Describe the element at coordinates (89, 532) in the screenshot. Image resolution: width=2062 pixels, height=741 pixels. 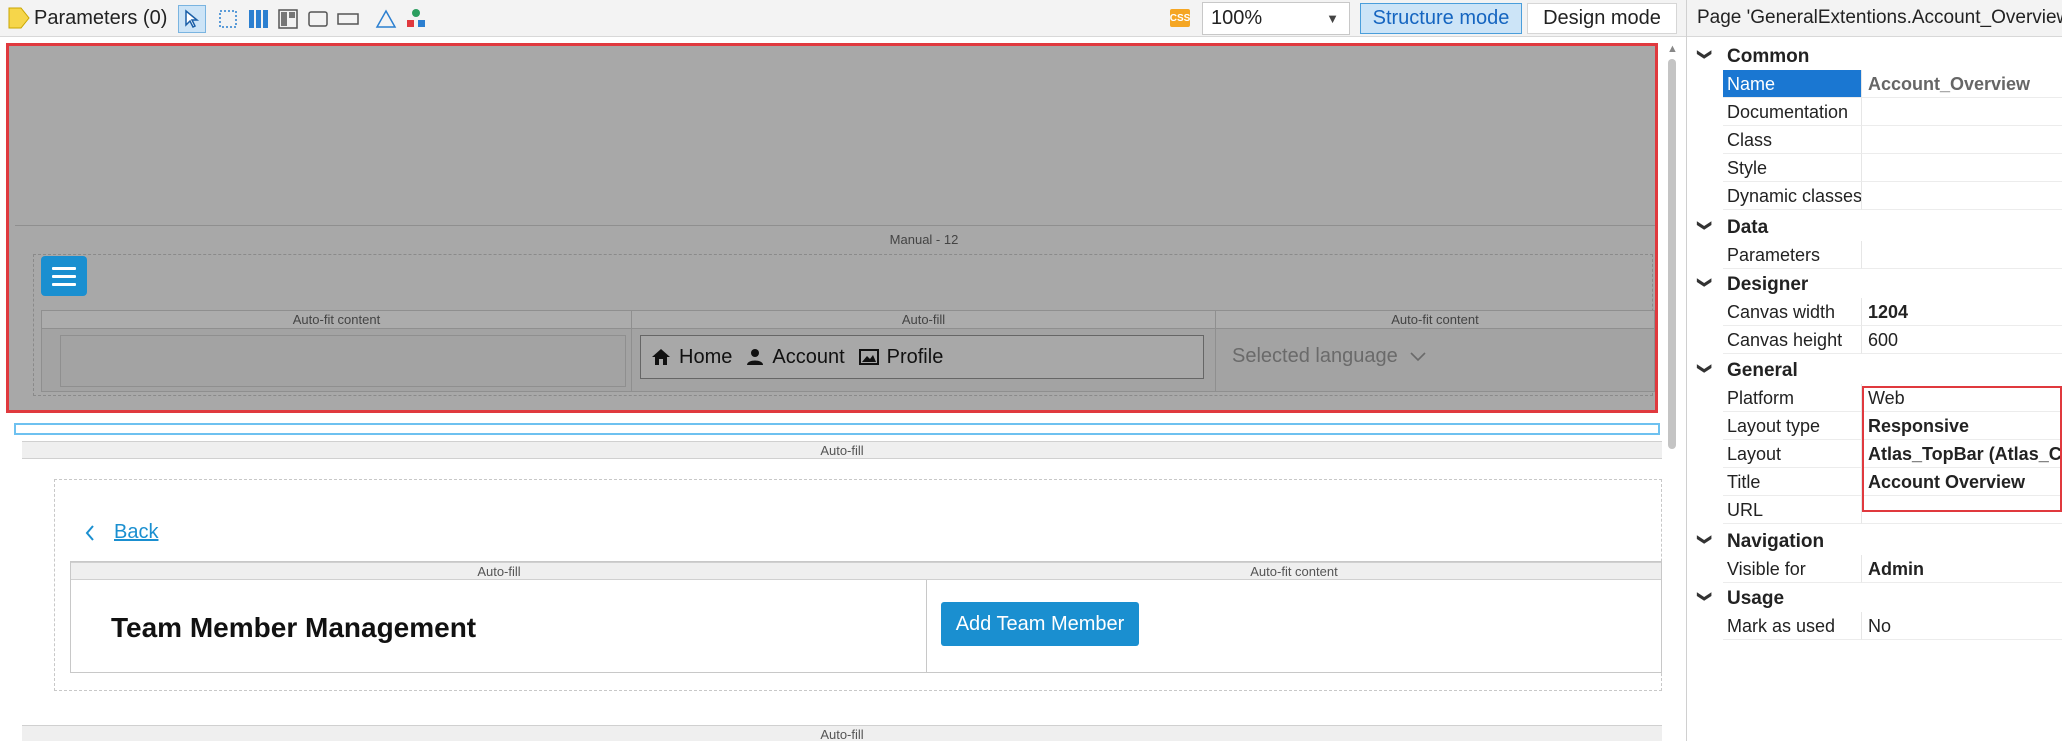
I see `chevron-left-icon` at that location.